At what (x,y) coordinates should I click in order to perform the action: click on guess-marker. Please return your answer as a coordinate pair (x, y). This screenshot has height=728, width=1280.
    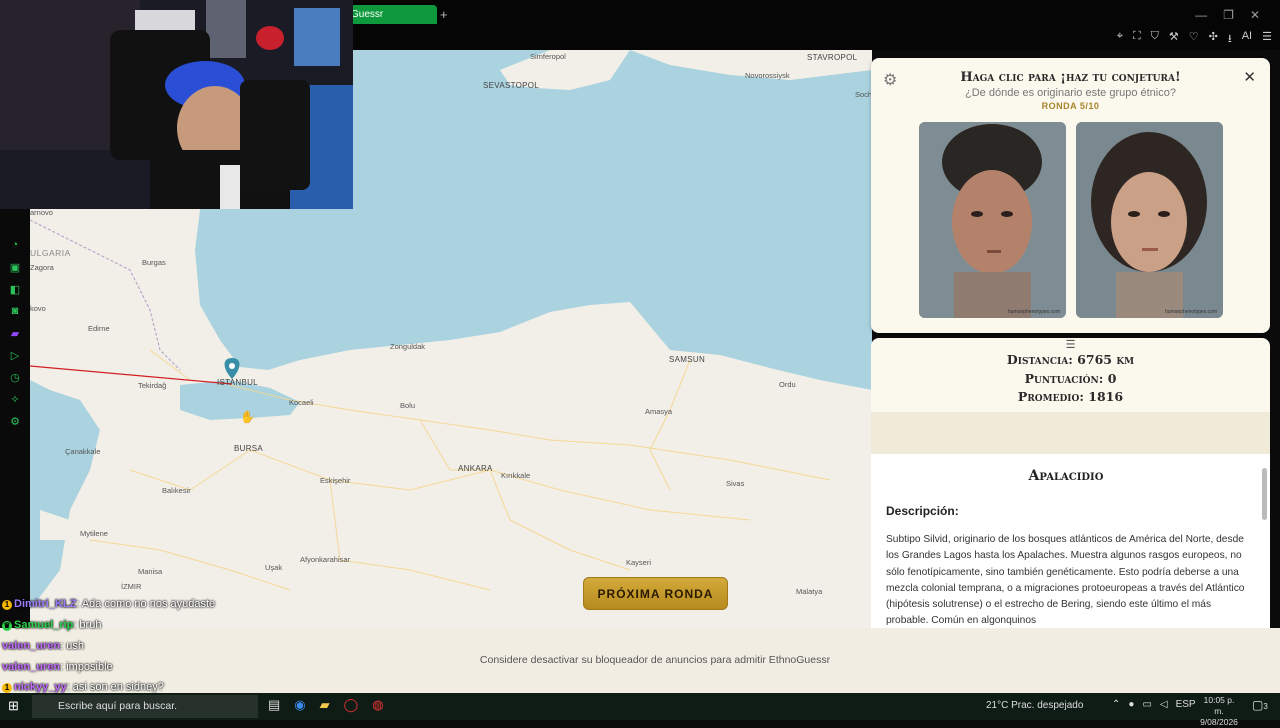
    Looking at the image, I should click on (232, 368).